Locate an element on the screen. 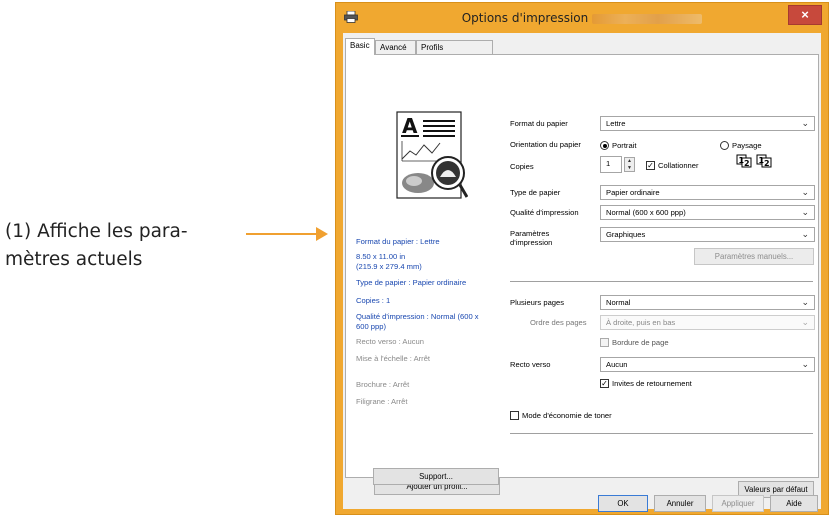  current-paper-format: Format du papier : Lettre is located at coordinates (398, 241).